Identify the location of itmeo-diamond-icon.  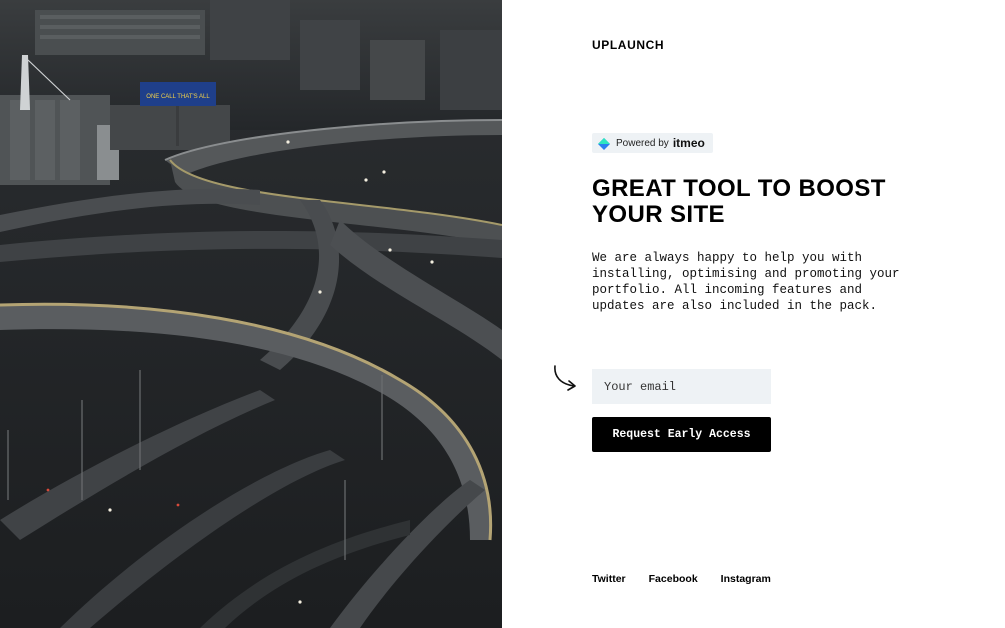
(604, 143).